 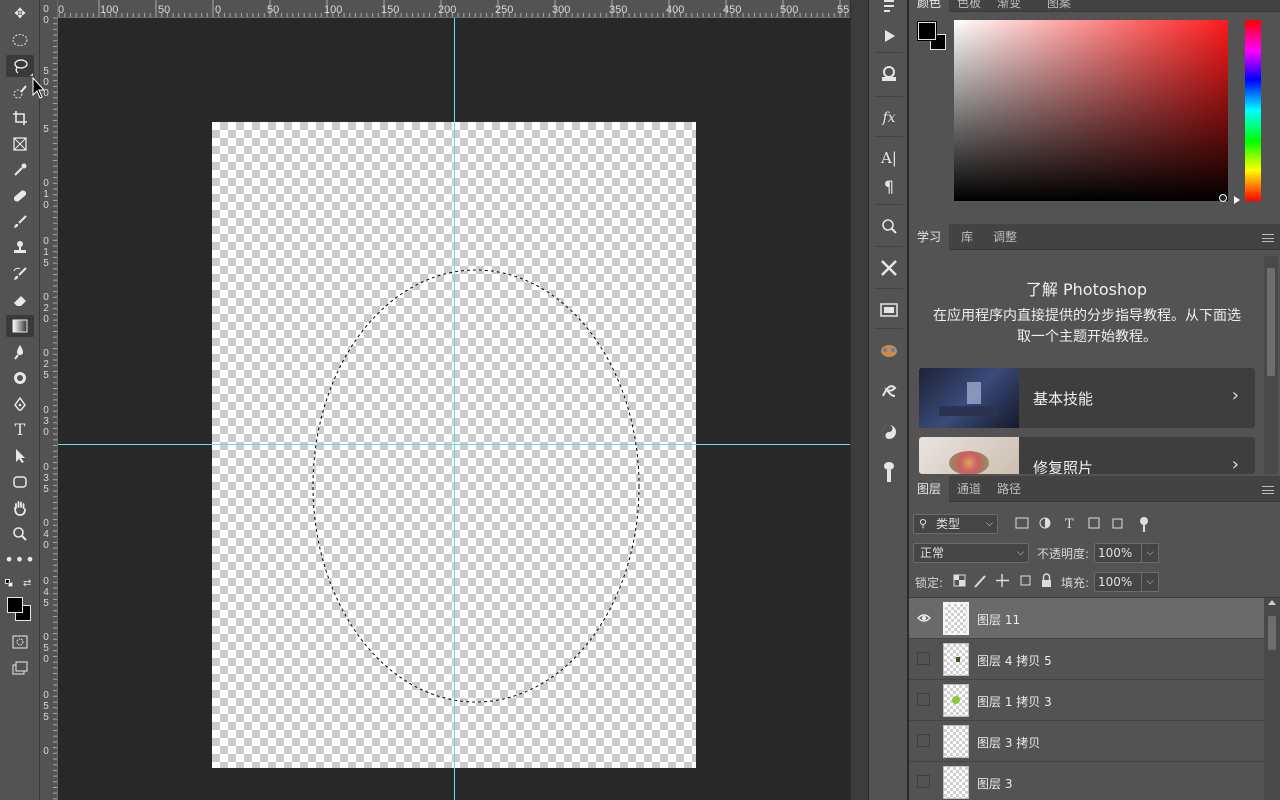 I want to click on smart-object-filter-icon, so click(x=1117, y=523).